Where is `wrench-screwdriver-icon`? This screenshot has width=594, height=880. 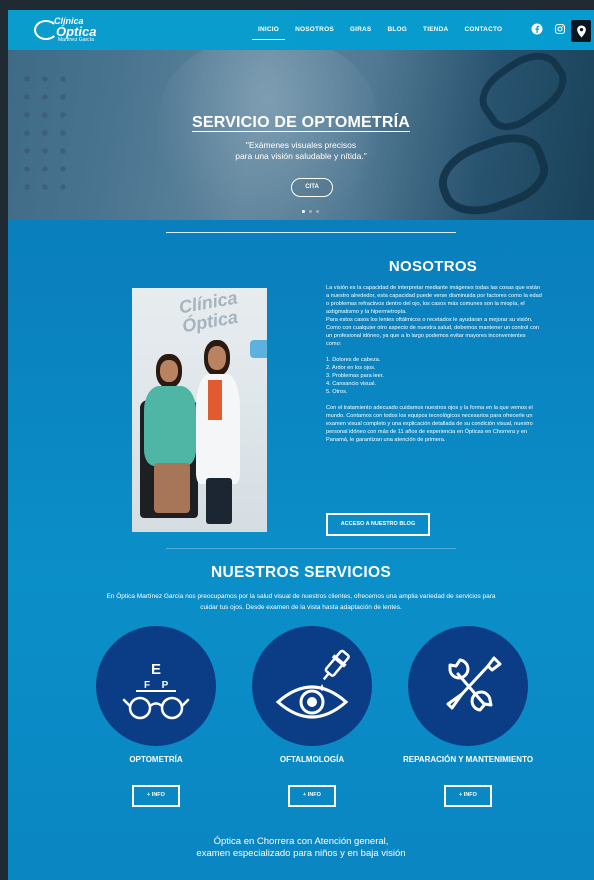 wrench-screwdriver-icon is located at coordinates (474, 684).